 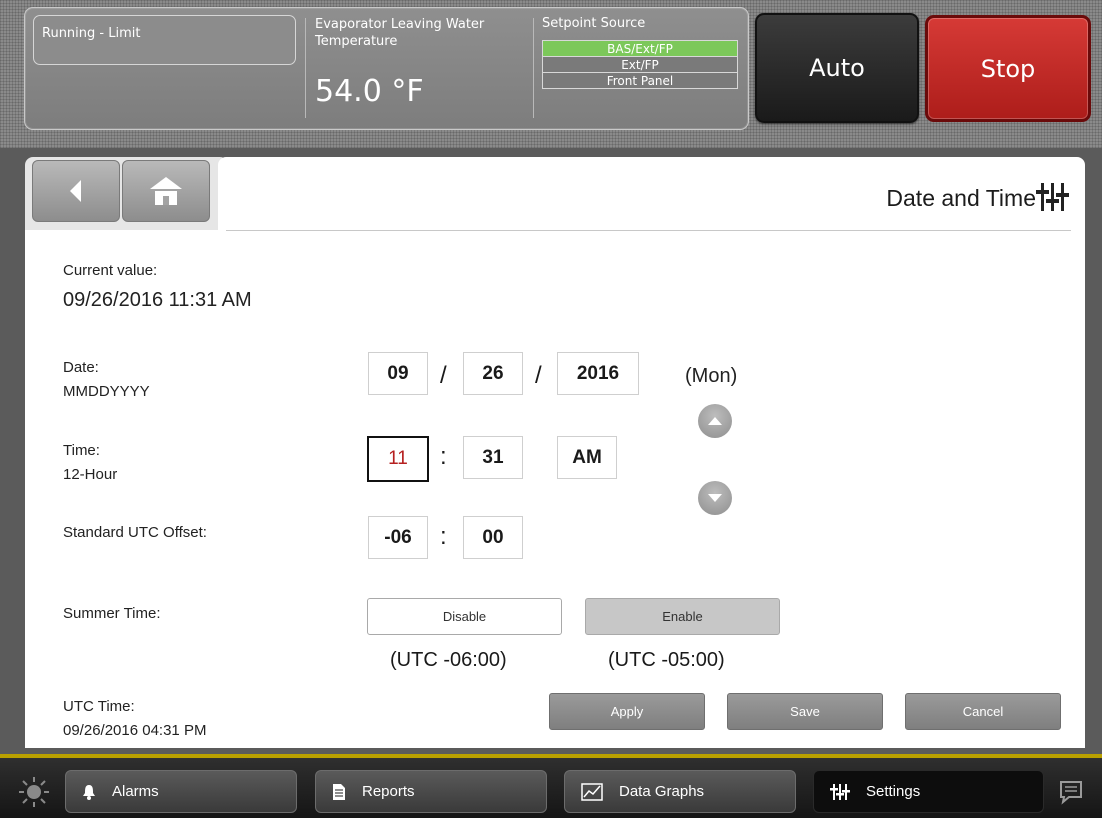 What do you see at coordinates (1008, 68) in the screenshot?
I see `stop-button: Stop` at bounding box center [1008, 68].